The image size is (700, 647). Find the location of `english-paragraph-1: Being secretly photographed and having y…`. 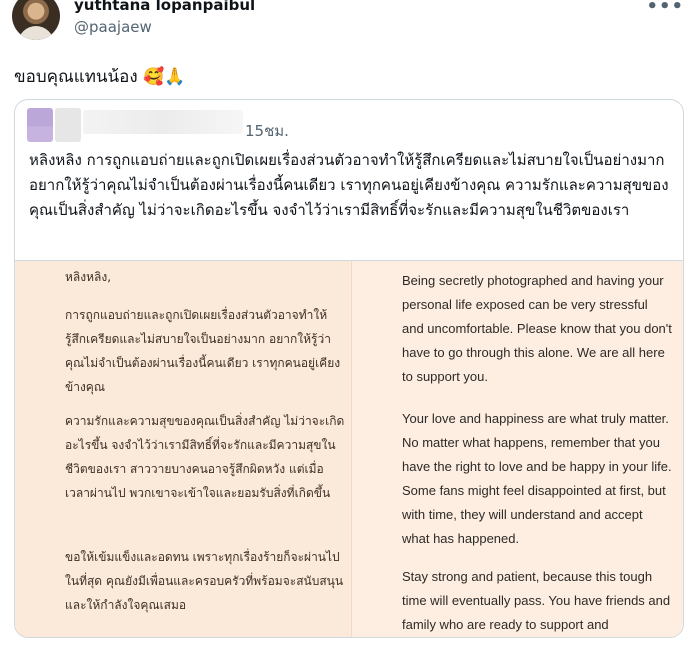

english-paragraph-1: Being secretly photographed and having y… is located at coordinates (537, 328).